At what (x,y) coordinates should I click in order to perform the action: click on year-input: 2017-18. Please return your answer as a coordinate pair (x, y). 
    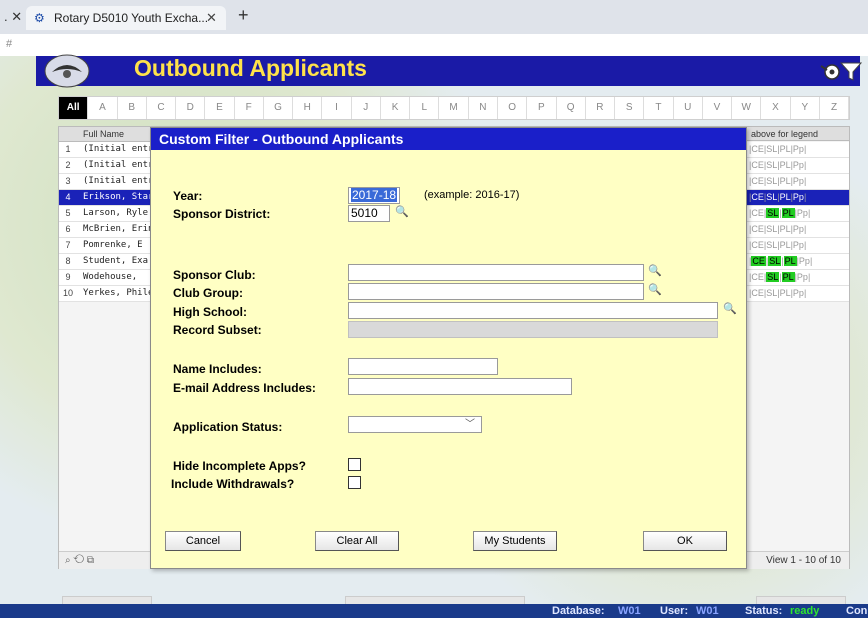
    Looking at the image, I should click on (374, 195).